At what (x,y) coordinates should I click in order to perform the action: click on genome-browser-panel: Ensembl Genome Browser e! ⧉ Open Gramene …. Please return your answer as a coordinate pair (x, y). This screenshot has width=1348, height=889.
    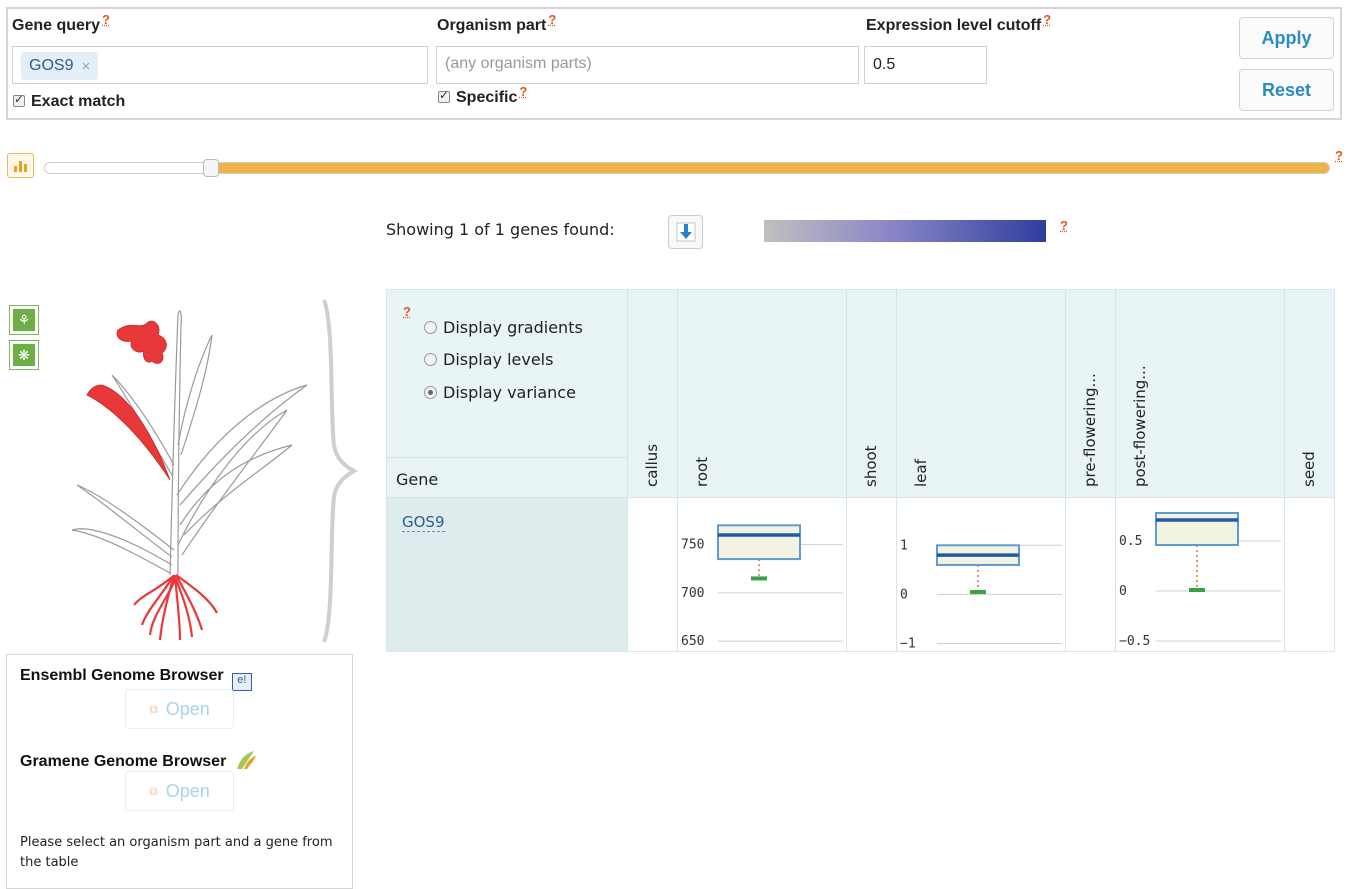
    Looking at the image, I should click on (179, 771).